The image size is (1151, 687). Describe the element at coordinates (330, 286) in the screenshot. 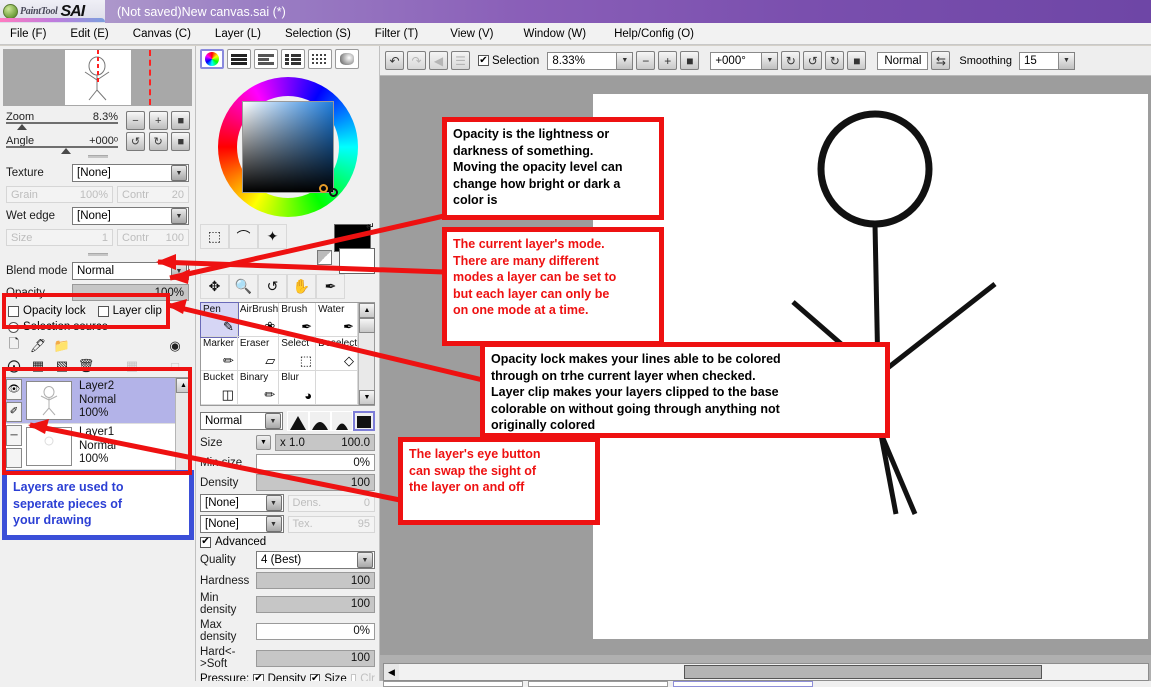

I see `eyedropper-icon: ✒` at that location.